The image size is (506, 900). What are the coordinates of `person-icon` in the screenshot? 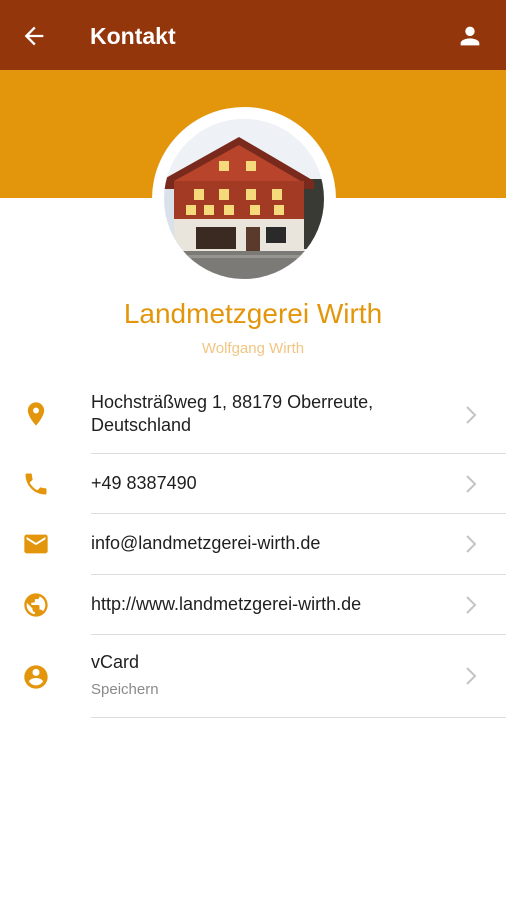 It's located at (470, 36).